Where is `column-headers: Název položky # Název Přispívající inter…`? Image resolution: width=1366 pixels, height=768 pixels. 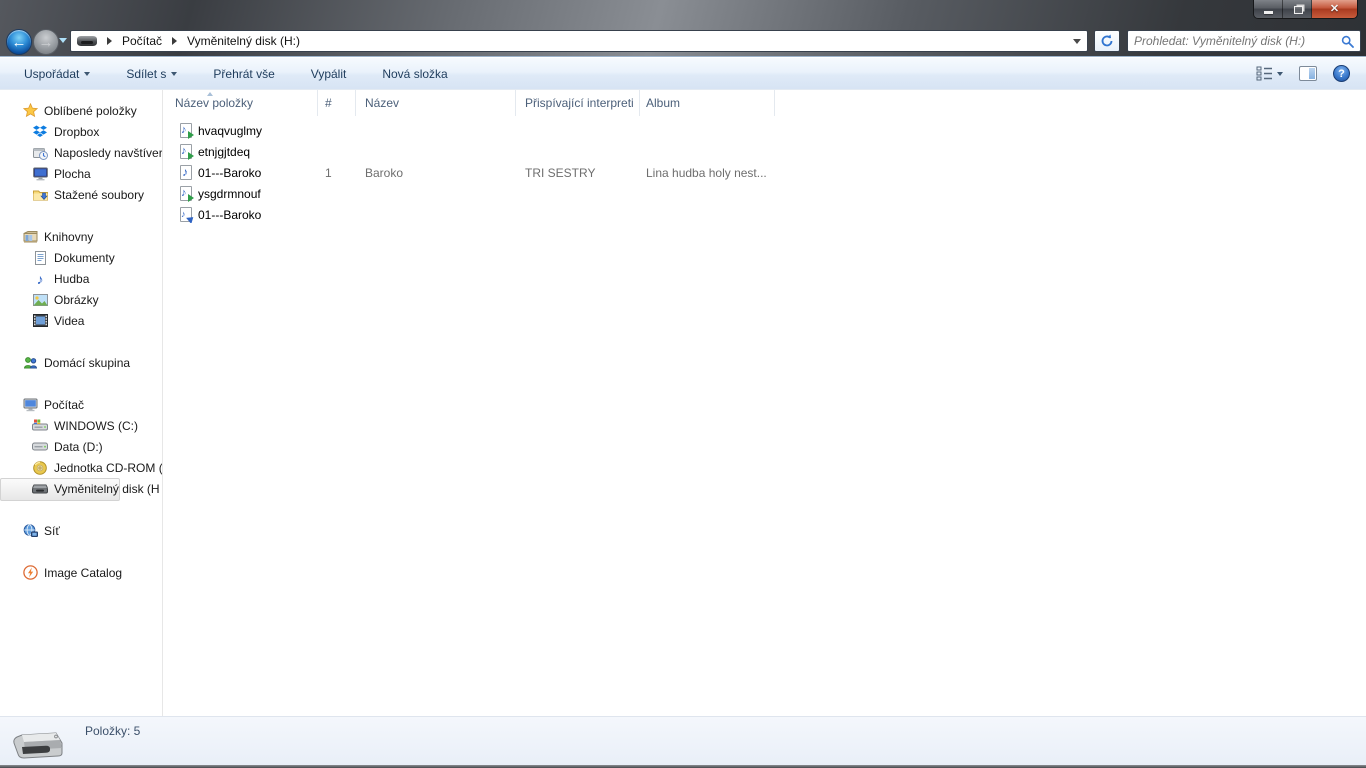
column-headers: Název položky # Název Přispívající inter… is located at coordinates (764, 103).